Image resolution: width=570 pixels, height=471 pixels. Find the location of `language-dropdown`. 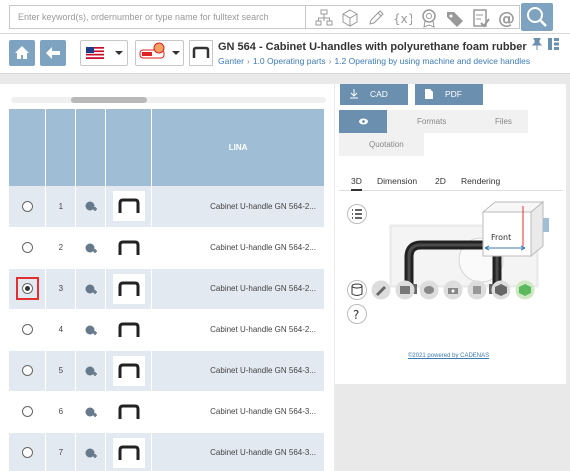

language-dropdown is located at coordinates (104, 53).